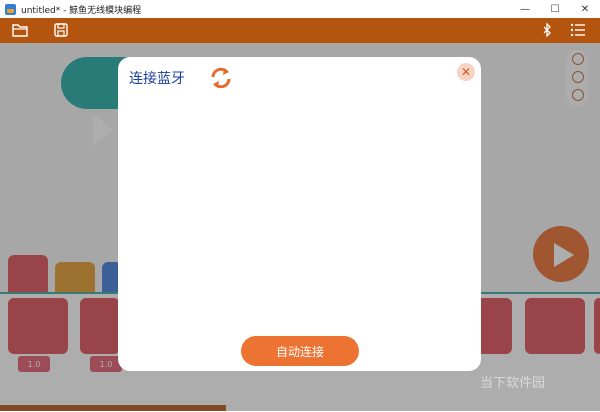 The image size is (600, 412). What do you see at coordinates (61, 30) in the screenshot?
I see `save-icon` at bounding box center [61, 30].